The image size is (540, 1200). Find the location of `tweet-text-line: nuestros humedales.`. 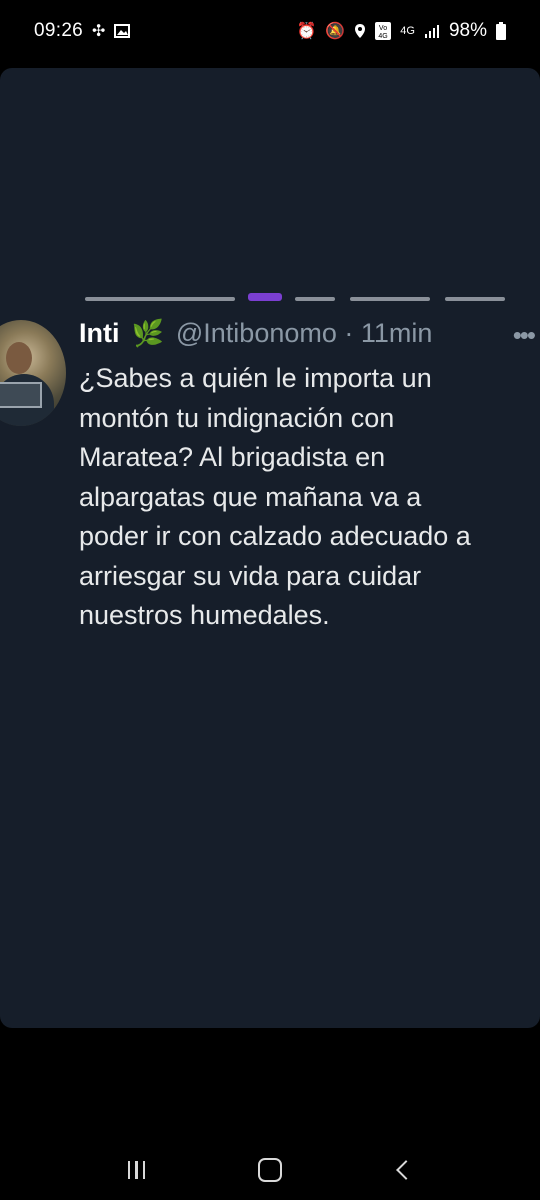

tweet-text-line: nuestros humedales. is located at coordinates (204, 615).